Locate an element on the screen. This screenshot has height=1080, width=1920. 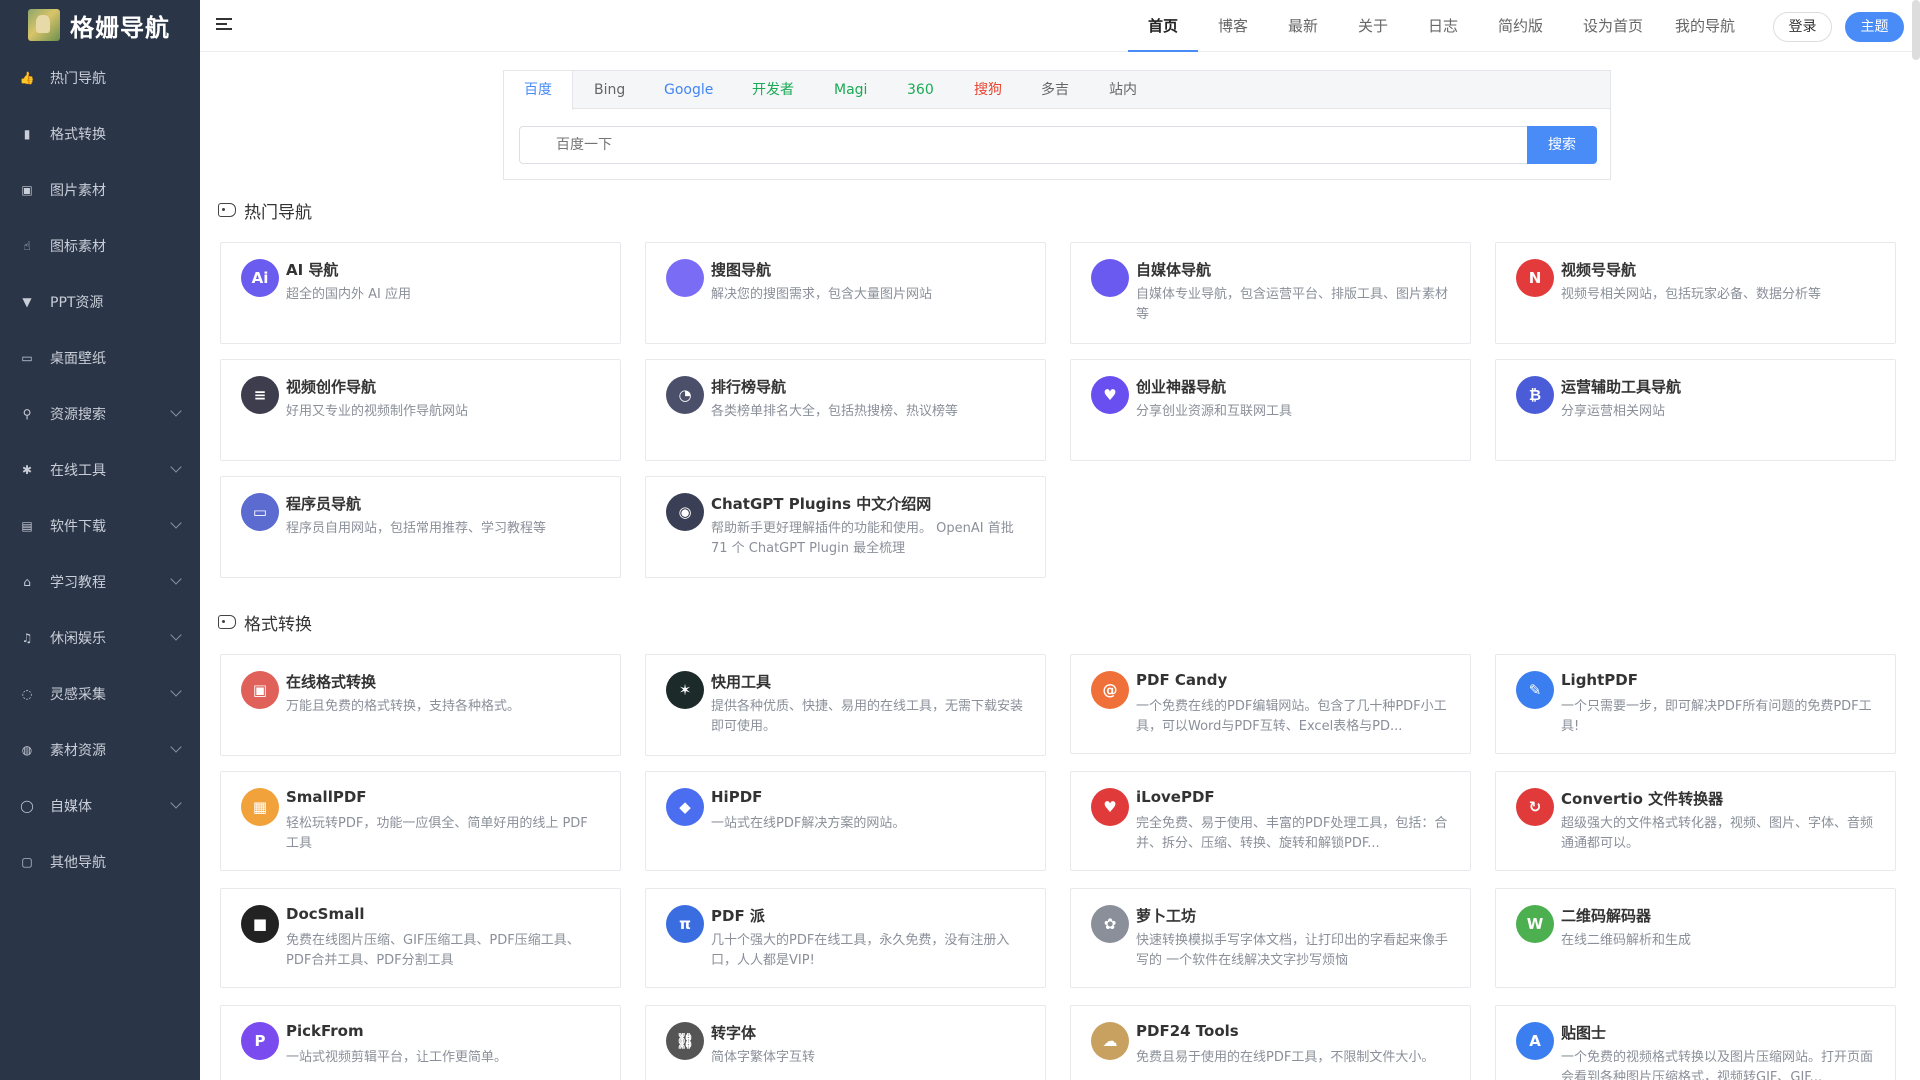
sidebar-item-label: 休闲娱乐 is located at coordinates (78, 639).